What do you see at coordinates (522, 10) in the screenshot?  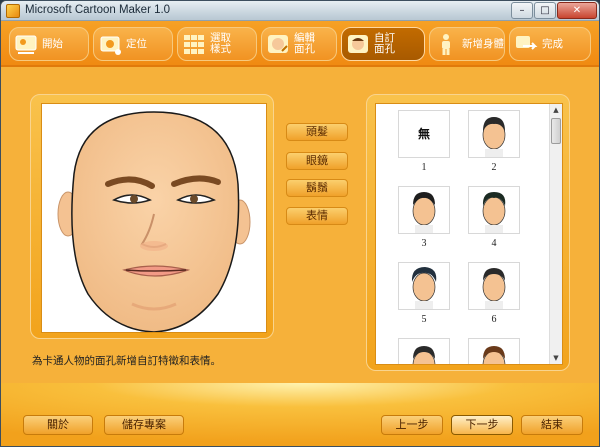 I see `minimize-button: –` at bounding box center [522, 10].